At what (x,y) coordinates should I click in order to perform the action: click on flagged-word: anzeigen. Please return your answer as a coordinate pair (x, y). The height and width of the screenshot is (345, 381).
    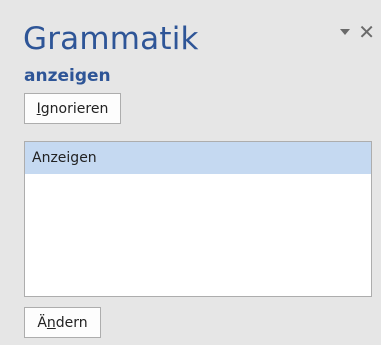
    Looking at the image, I should click on (67, 76).